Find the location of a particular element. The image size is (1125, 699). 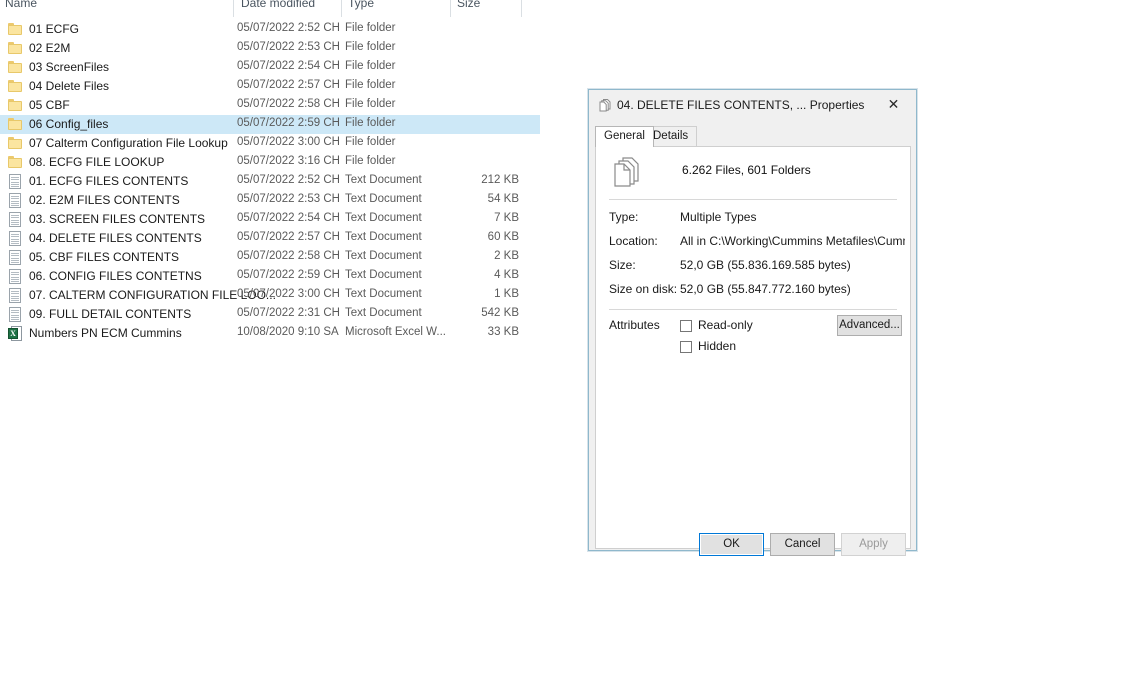

file-name: 09. FULL DETAIL CONTENTS is located at coordinates (110, 314).